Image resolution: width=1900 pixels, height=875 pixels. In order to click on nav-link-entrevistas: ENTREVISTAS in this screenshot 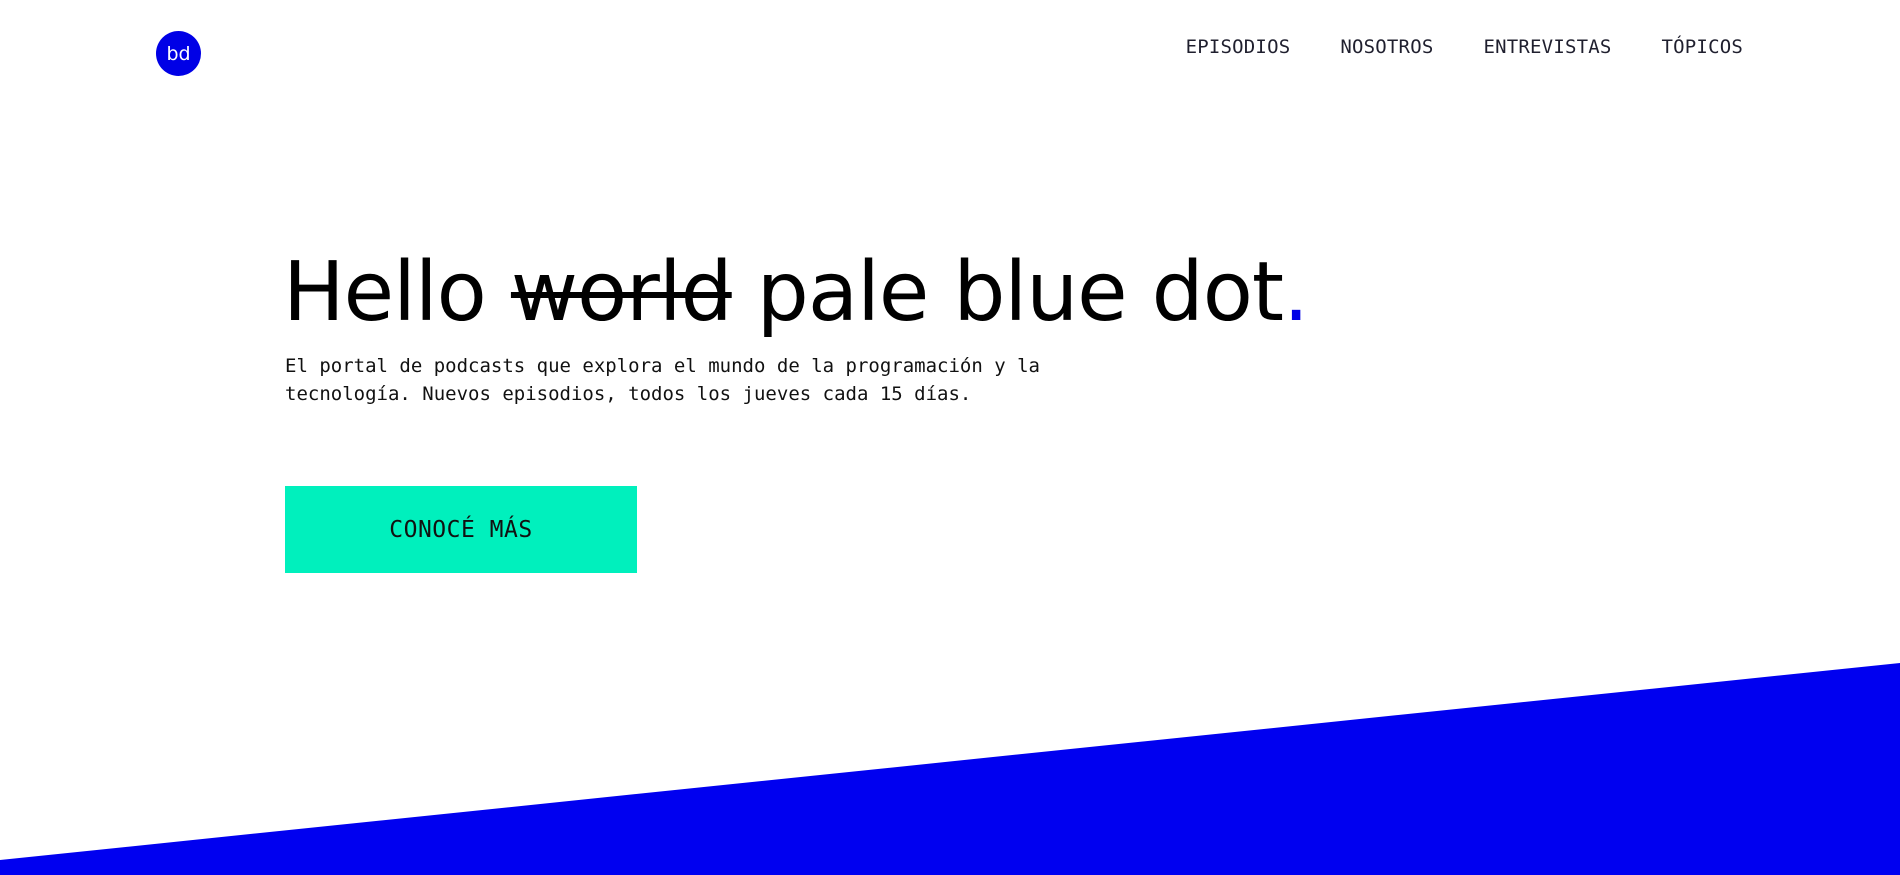, I will do `click(1547, 47)`.